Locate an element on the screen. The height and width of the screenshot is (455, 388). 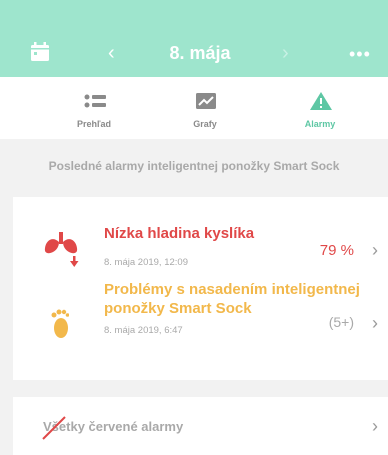
tab-overview-label: Prehľad is located at coordinates (94, 124).